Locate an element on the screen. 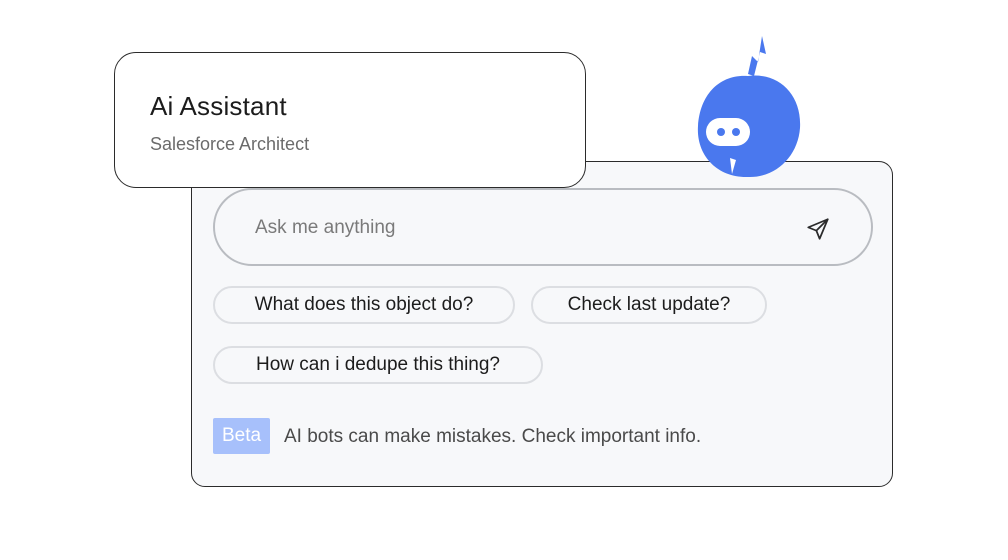 The width and height of the screenshot is (1008, 560). suggestion-chip-object: What does this object do? is located at coordinates (364, 305).